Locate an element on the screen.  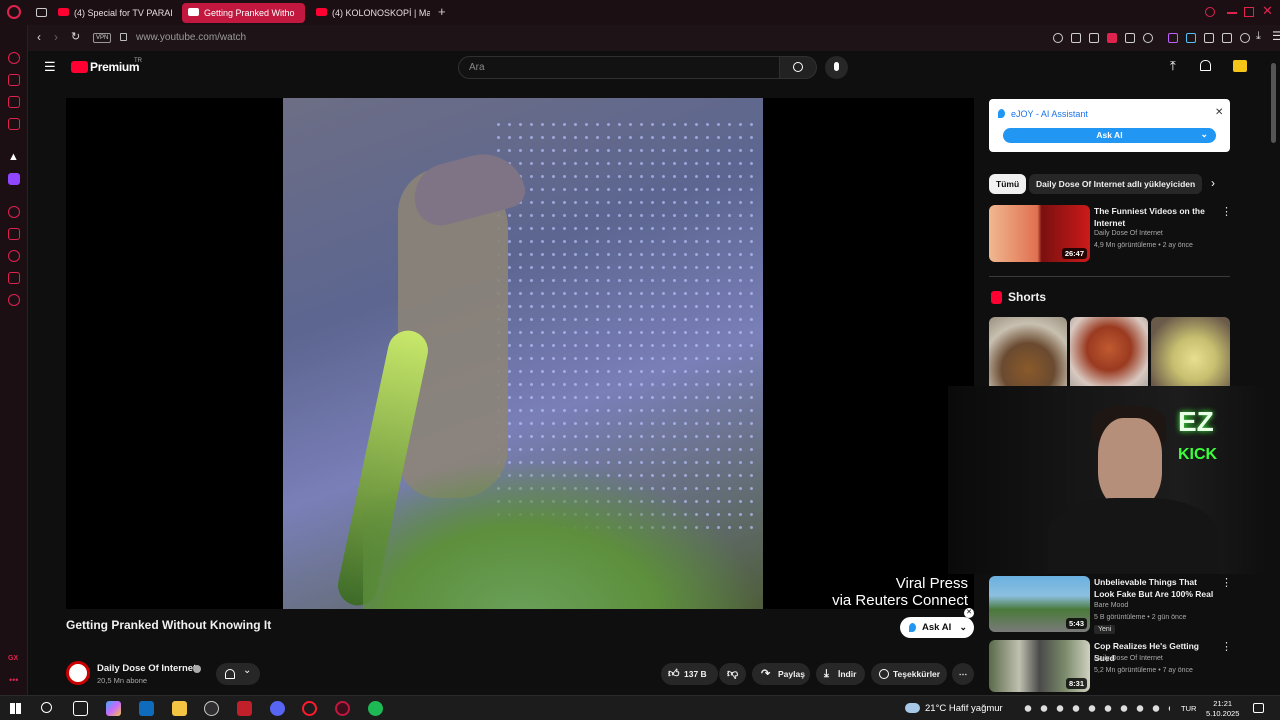
history-icon is located at coordinates (14, 256).